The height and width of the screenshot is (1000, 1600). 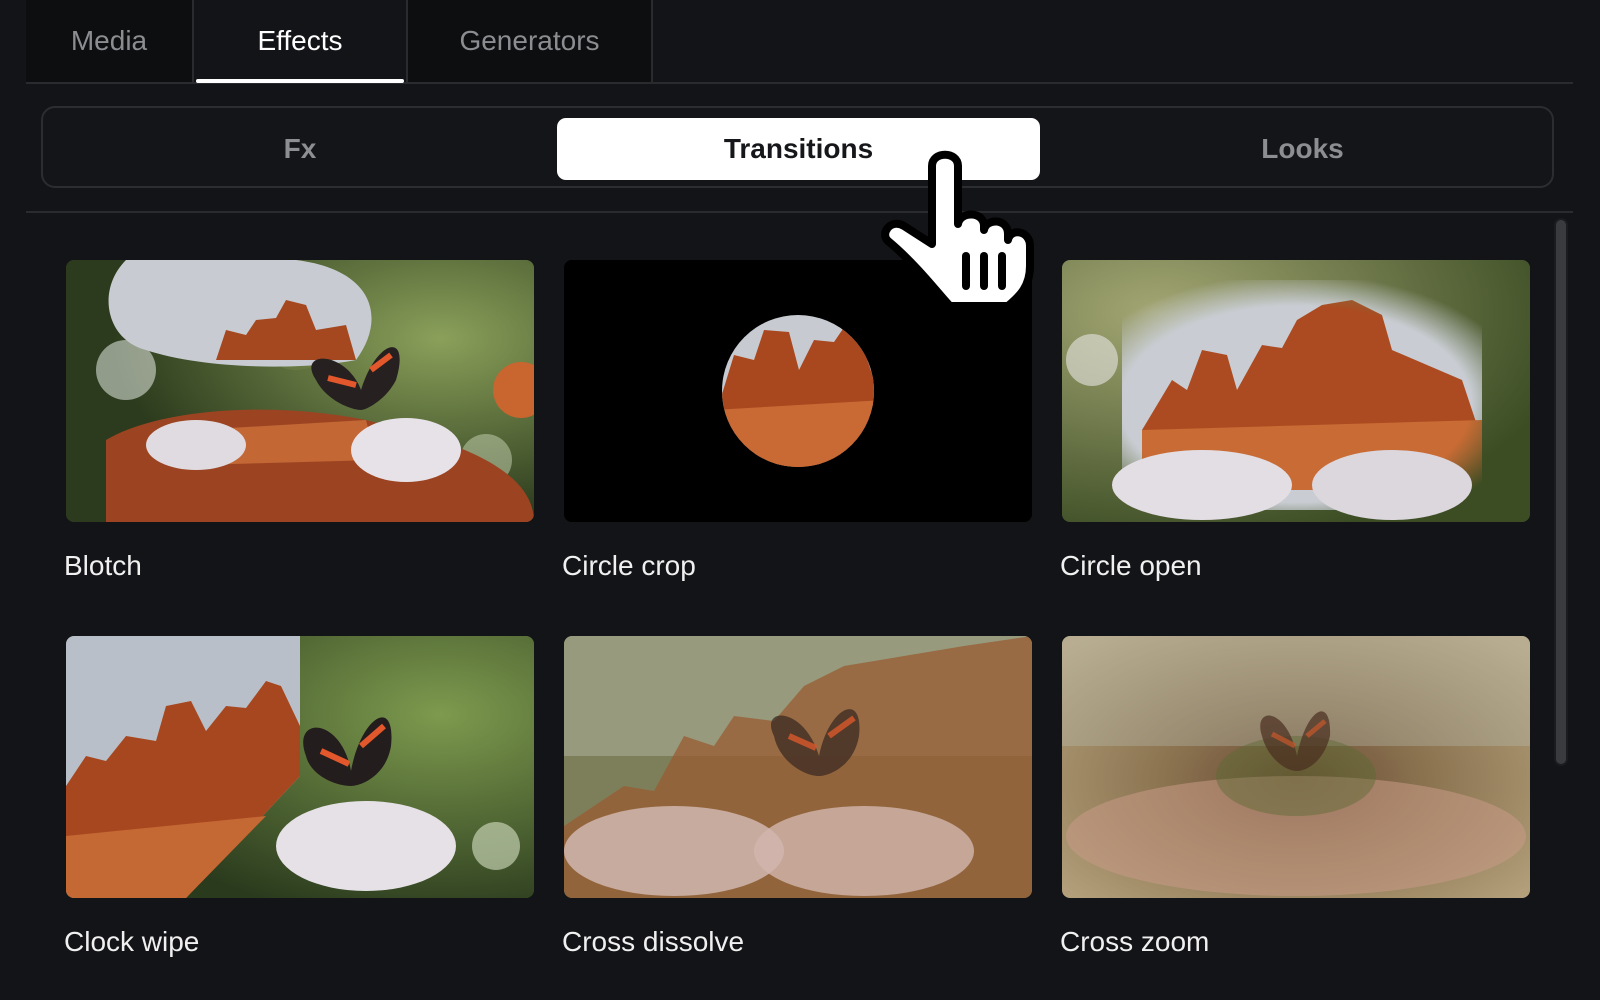 What do you see at coordinates (300, 149) in the screenshot?
I see `segment-fx: Fx` at bounding box center [300, 149].